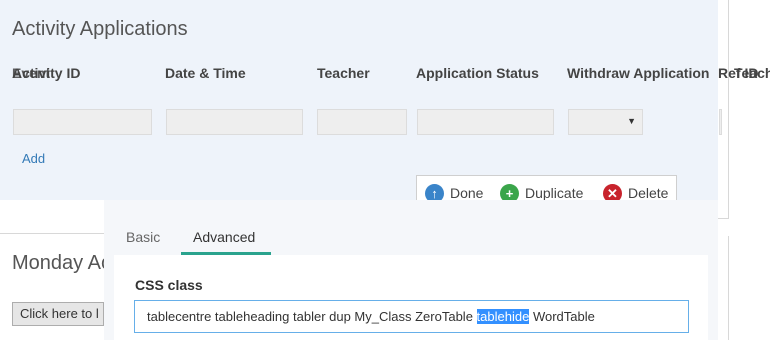 Image resolution: width=770 pixels, height=340 pixels. What do you see at coordinates (605, 122) in the screenshot?
I see `withdraw-application-select: ▼` at bounding box center [605, 122].